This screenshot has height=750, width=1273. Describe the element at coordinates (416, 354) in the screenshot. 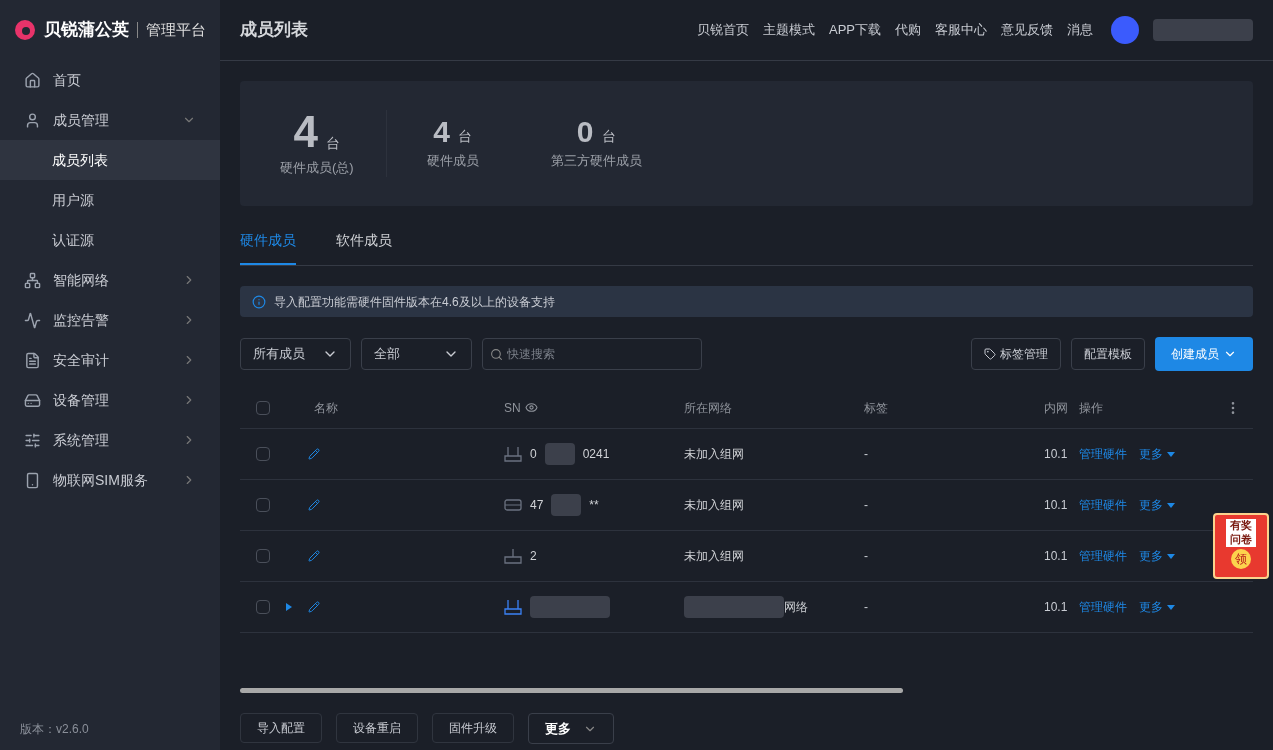

I see `status-select: 全部` at that location.